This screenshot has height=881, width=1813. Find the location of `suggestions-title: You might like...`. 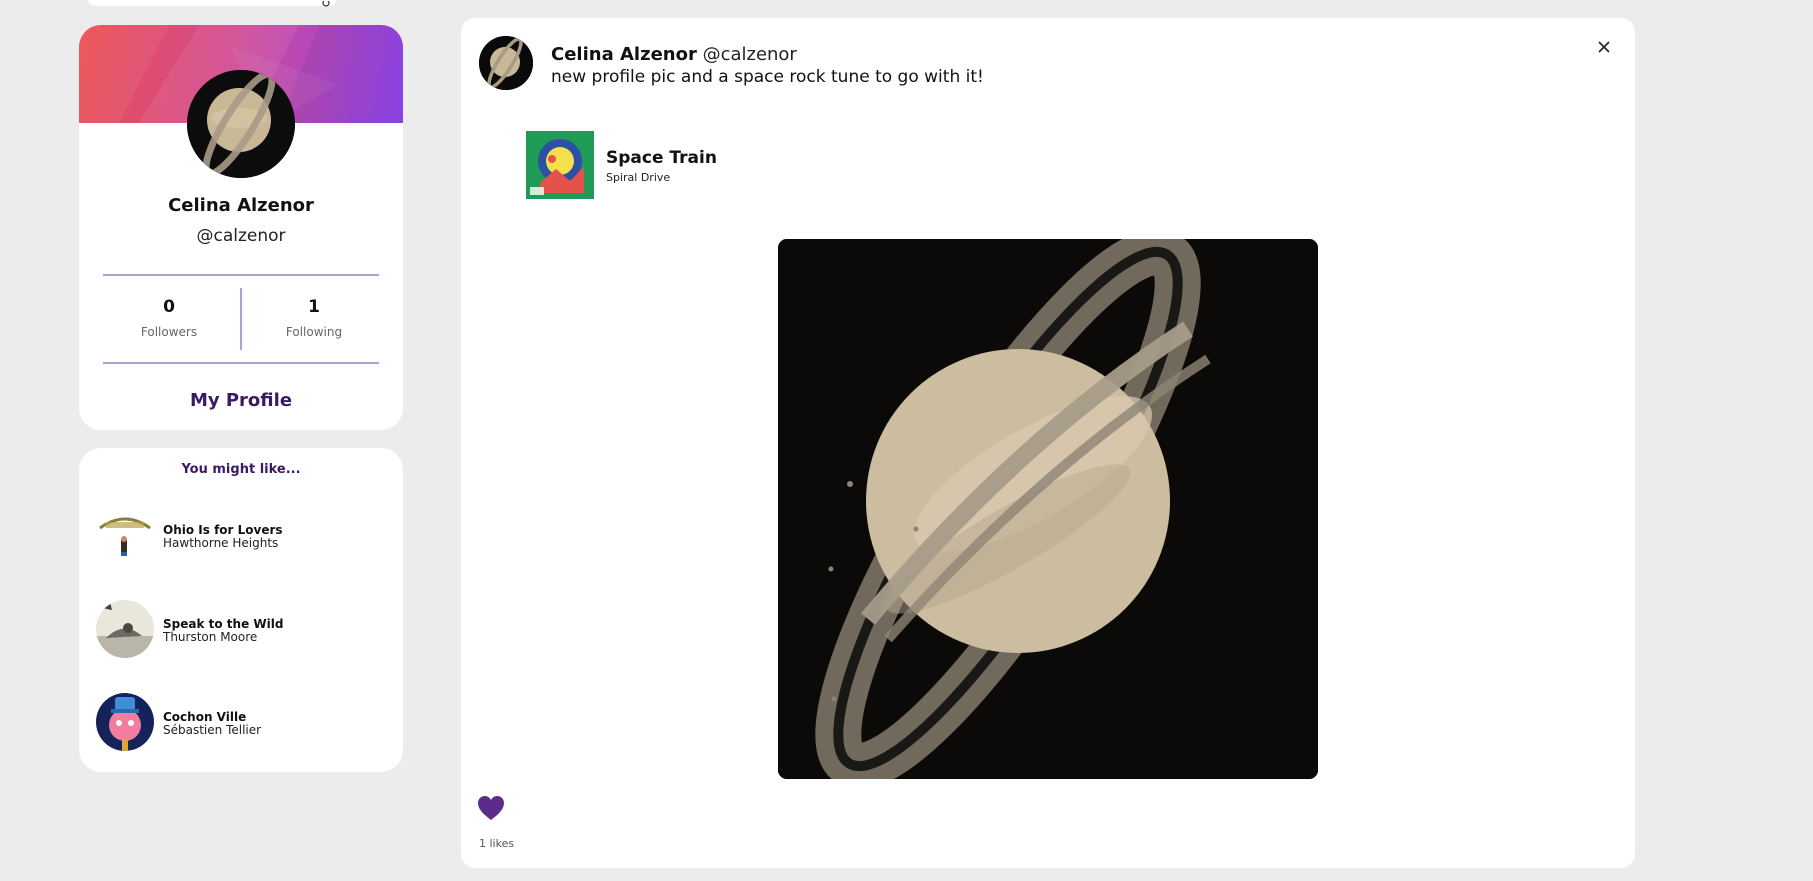

suggestions-title: You might like... is located at coordinates (241, 469).